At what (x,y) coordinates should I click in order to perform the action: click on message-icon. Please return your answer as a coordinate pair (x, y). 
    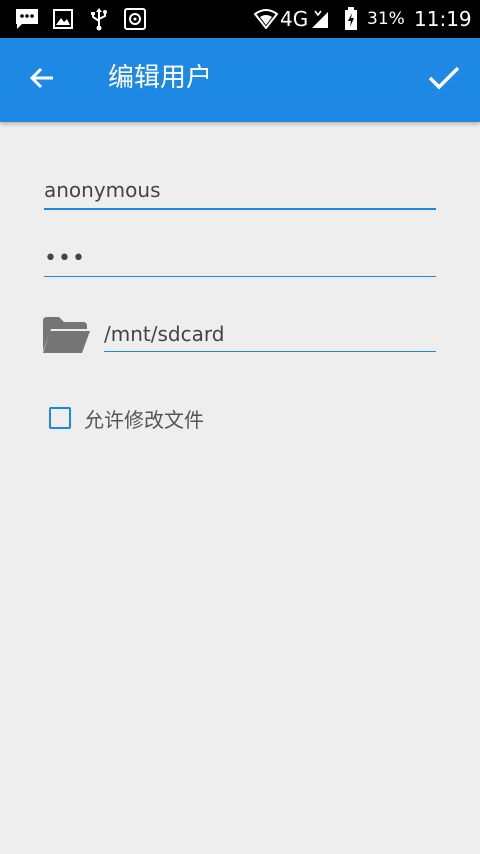
    Looking at the image, I should click on (27, 19).